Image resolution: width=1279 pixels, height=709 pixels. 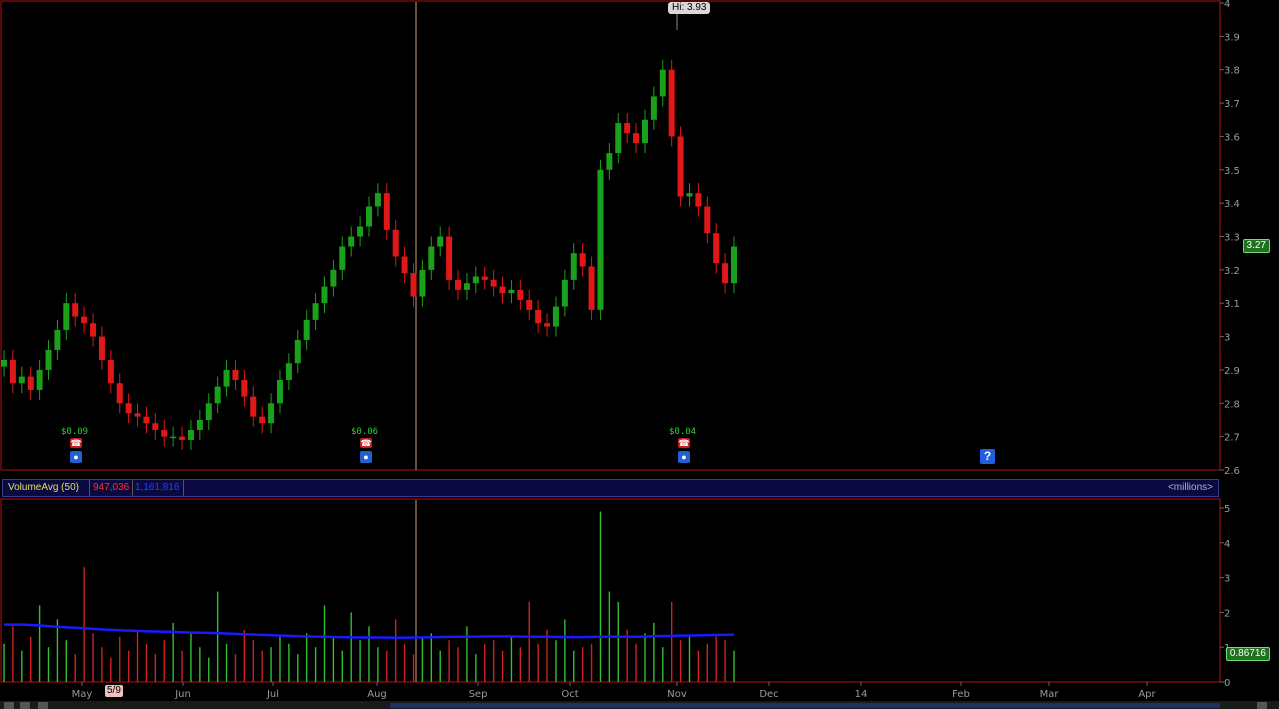 I want to click on price-tick-label: 3.8, so click(x=1232, y=71).